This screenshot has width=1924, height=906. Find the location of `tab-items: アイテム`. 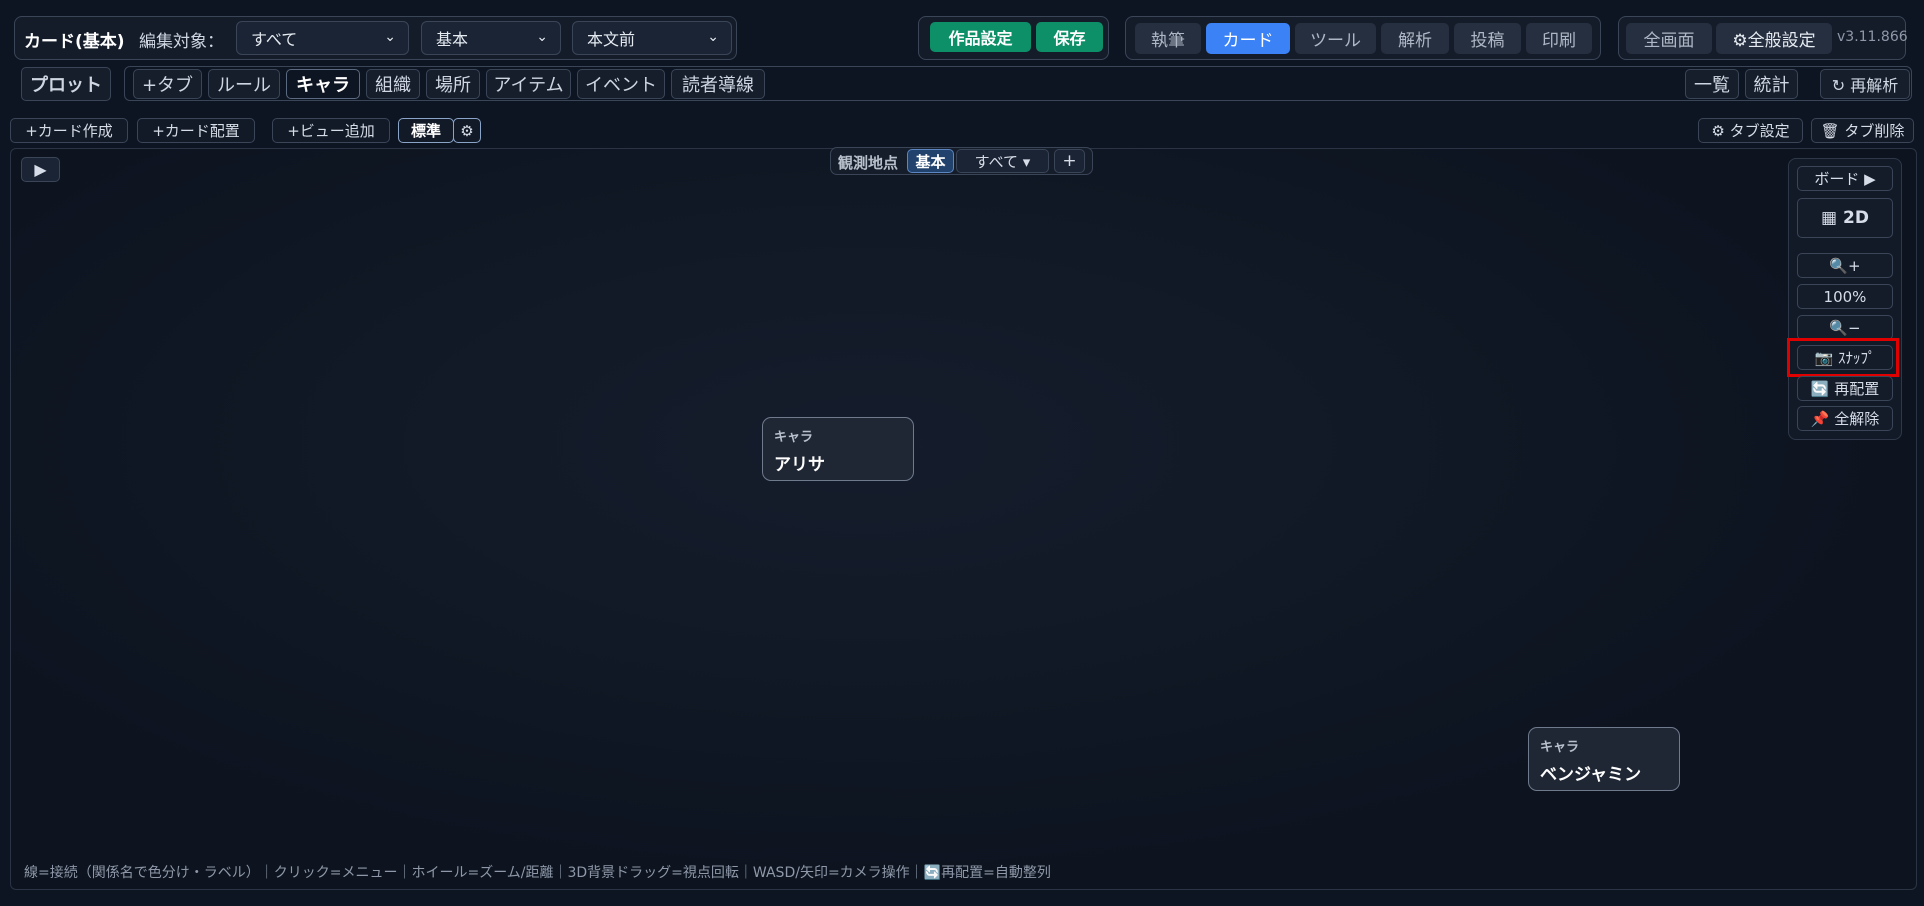

tab-items: アイテム is located at coordinates (528, 84).